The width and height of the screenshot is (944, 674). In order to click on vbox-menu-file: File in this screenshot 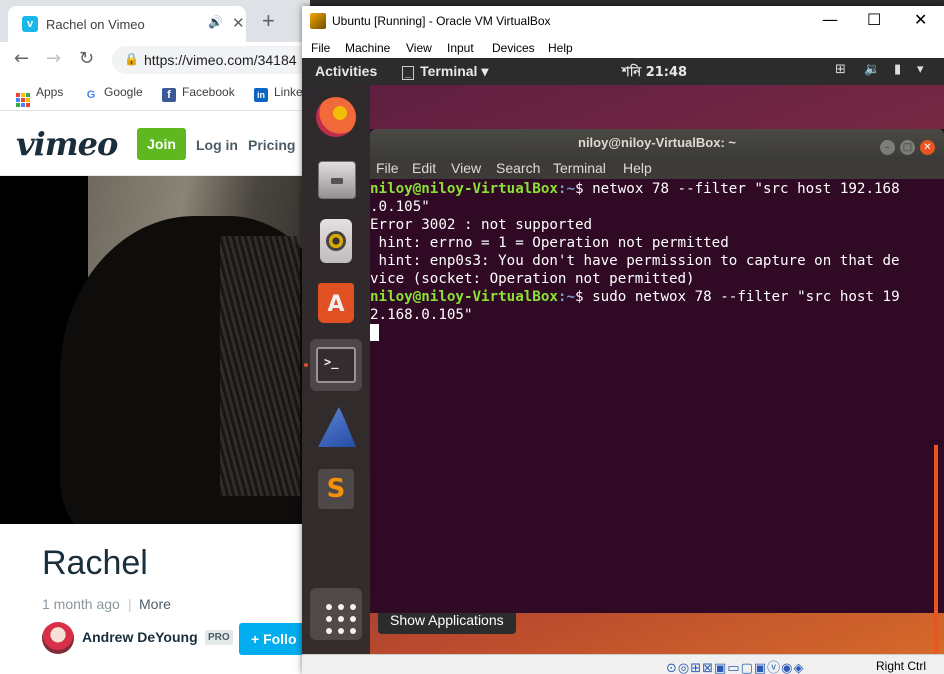, I will do `click(320, 48)`.